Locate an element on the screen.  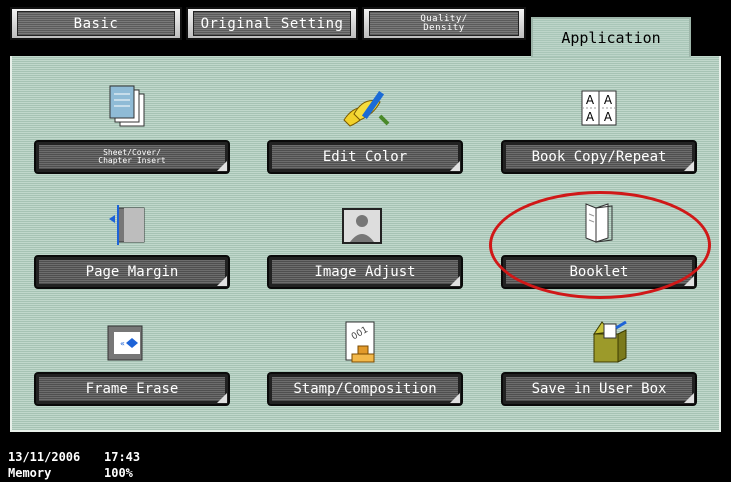
edit-color-button: Edit Color is located at coordinates (365, 157).